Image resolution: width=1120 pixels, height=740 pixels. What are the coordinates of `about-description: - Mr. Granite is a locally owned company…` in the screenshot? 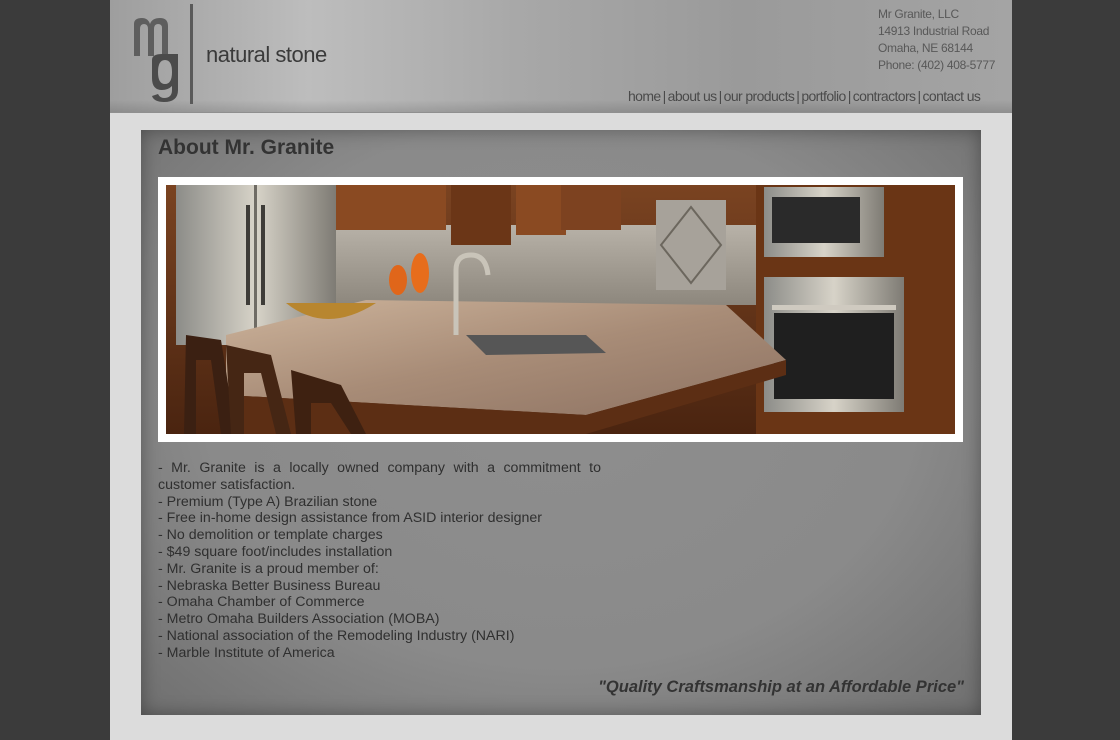 It's located at (379, 561).